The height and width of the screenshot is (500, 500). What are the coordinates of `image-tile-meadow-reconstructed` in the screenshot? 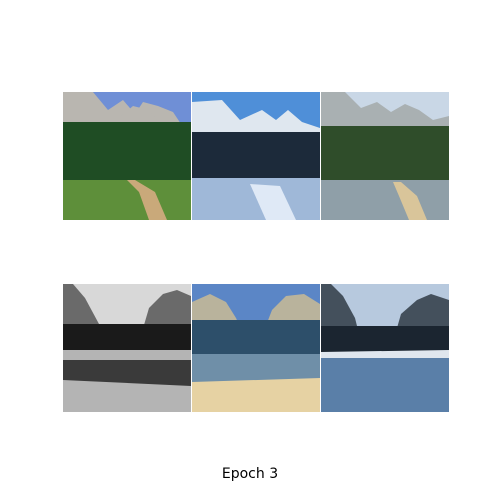 It's located at (385, 156).